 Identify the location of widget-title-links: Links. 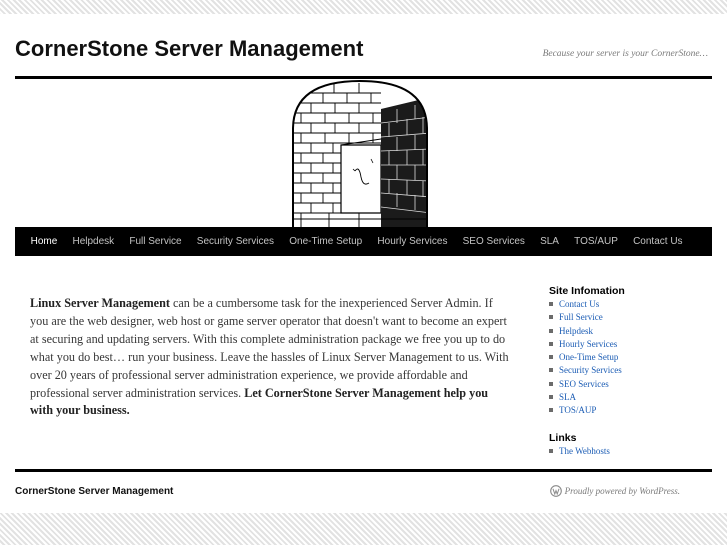
(563, 438).